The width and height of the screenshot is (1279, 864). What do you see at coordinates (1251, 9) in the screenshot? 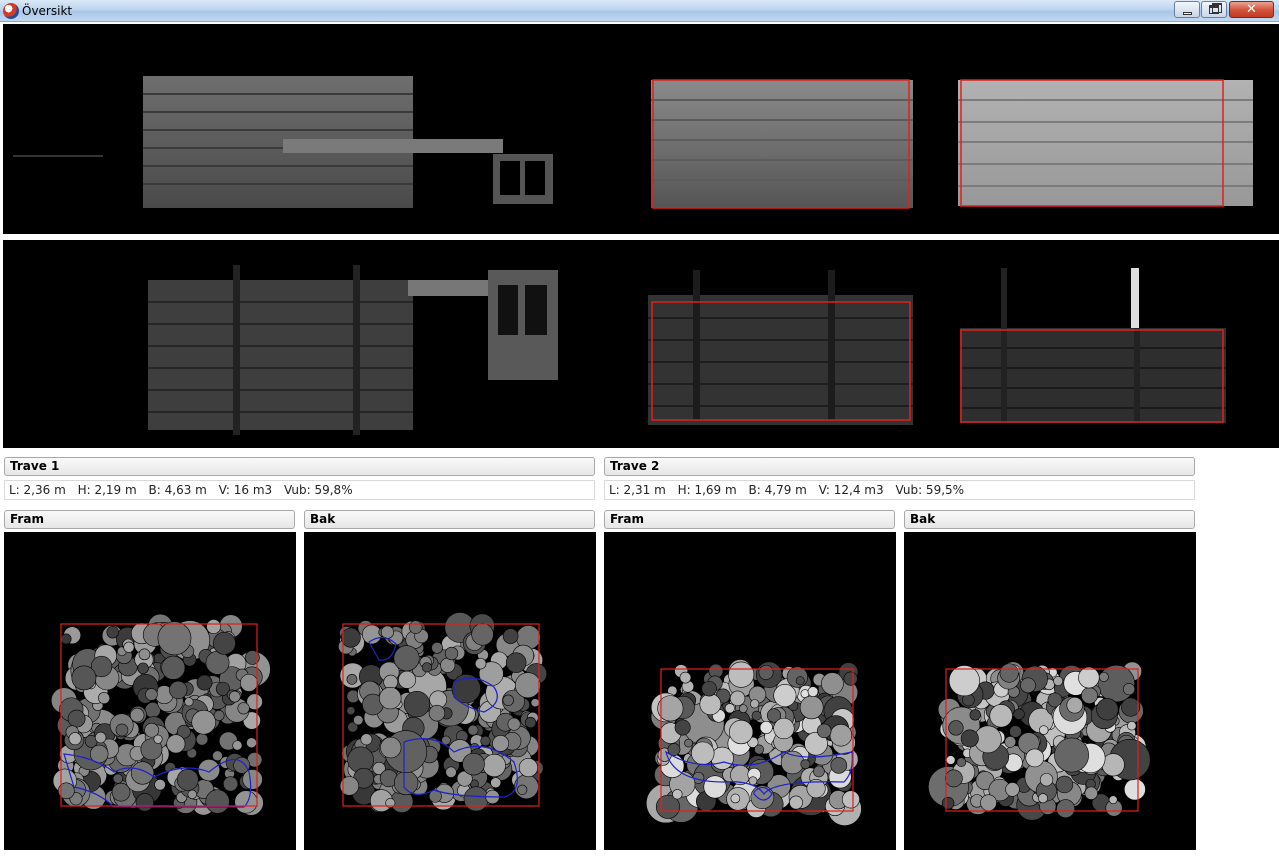
I see `close-button: ✕` at bounding box center [1251, 9].